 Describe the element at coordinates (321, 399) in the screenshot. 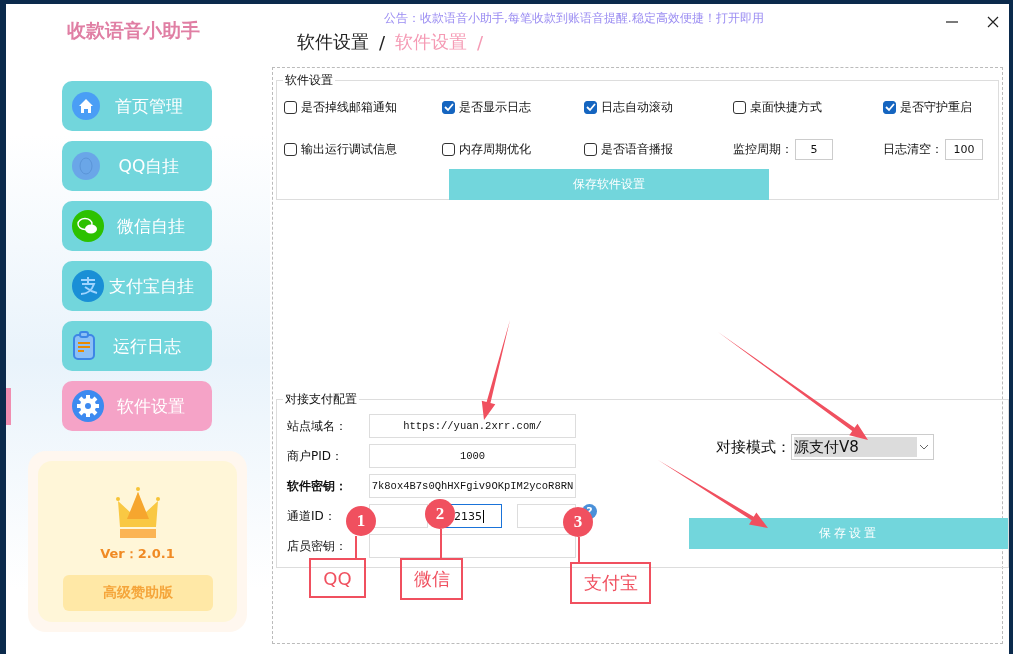

I see `group-title: 对接支付配置` at that location.